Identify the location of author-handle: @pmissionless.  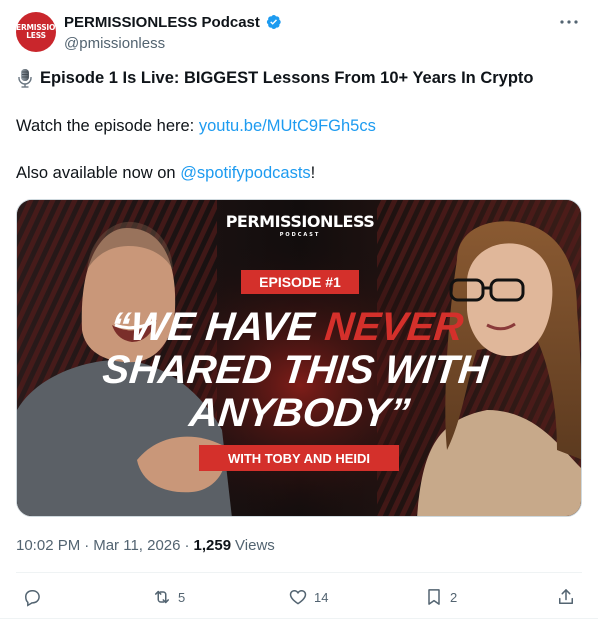
(114, 43).